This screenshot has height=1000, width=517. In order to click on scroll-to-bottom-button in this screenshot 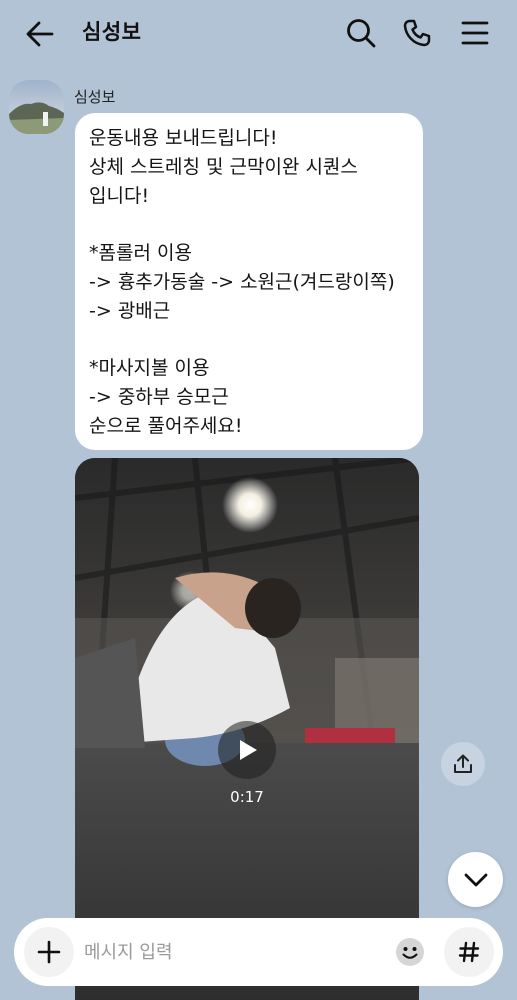, I will do `click(475, 879)`.